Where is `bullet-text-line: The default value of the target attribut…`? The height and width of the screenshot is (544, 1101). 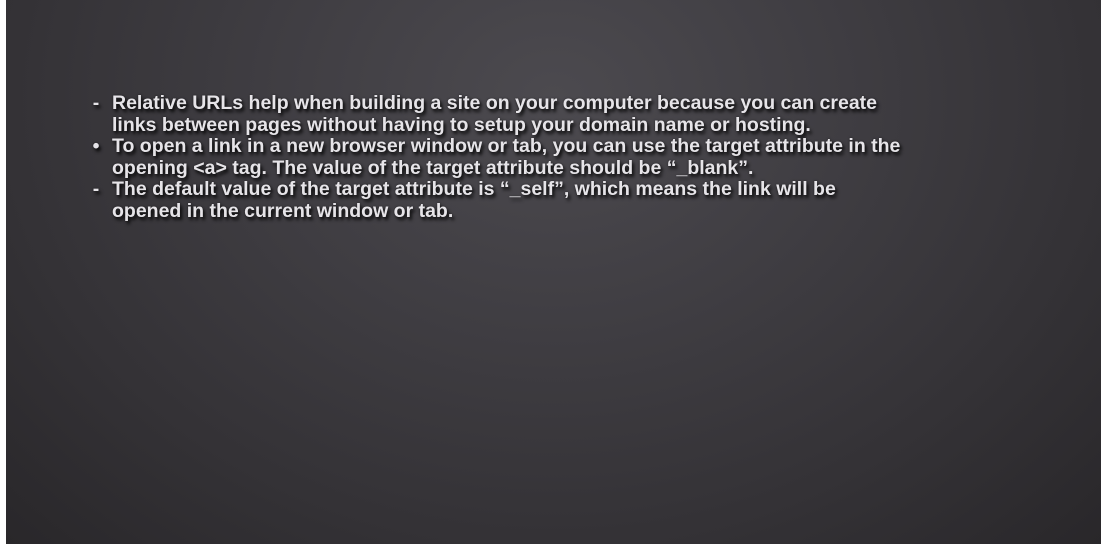 bullet-text-line: The default value of the target attribut… is located at coordinates (474, 189).